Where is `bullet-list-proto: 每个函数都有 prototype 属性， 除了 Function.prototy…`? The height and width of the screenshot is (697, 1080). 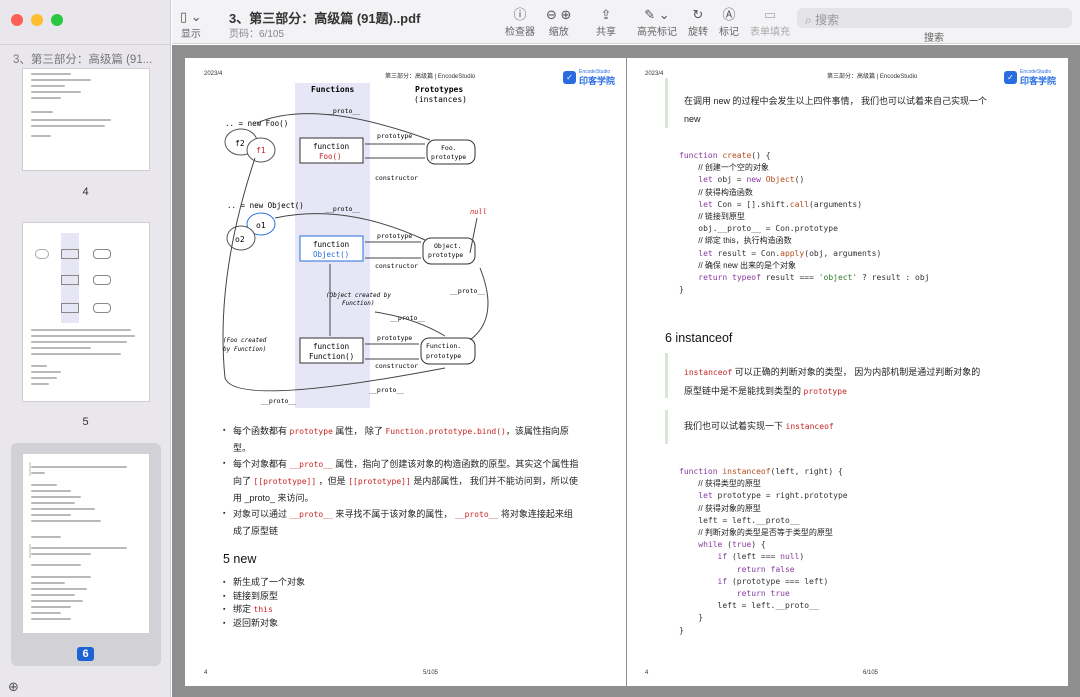 bullet-list-proto: 每个函数都有 prototype 属性， 除了 Function.prototy… is located at coordinates (404, 481).